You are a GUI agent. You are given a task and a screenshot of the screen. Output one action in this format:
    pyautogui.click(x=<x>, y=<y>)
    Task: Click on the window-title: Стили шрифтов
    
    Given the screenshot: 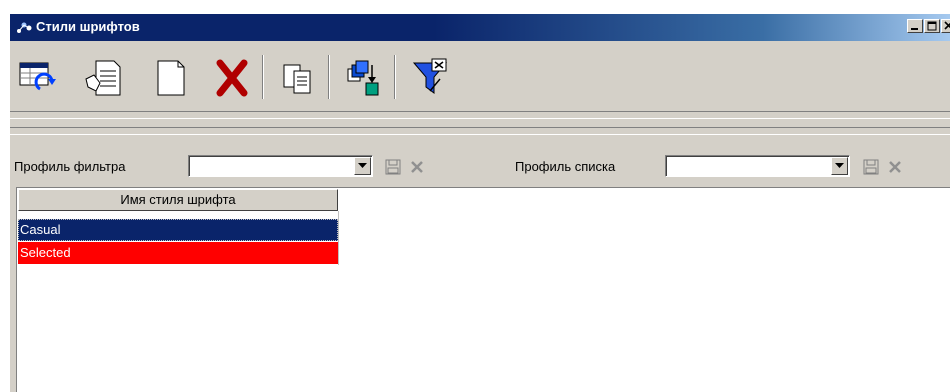 What is the action you would take?
    pyautogui.click(x=88, y=26)
    